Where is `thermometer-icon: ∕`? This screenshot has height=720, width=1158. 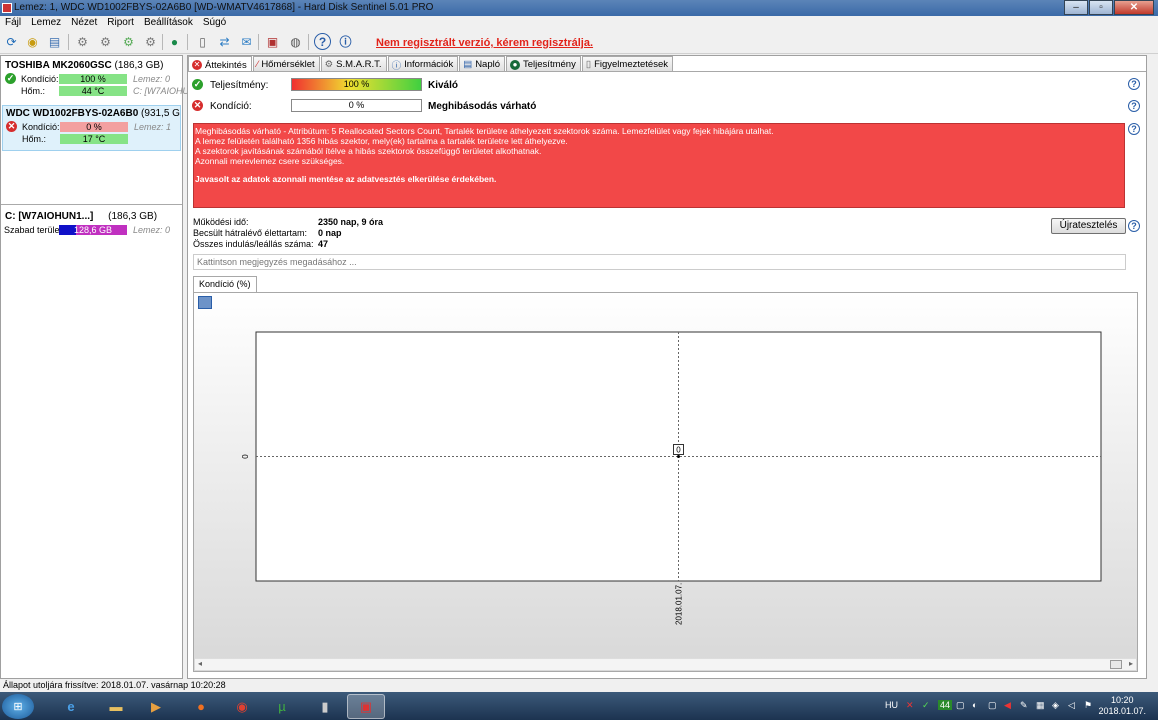 thermometer-icon: ∕ is located at coordinates (257, 64).